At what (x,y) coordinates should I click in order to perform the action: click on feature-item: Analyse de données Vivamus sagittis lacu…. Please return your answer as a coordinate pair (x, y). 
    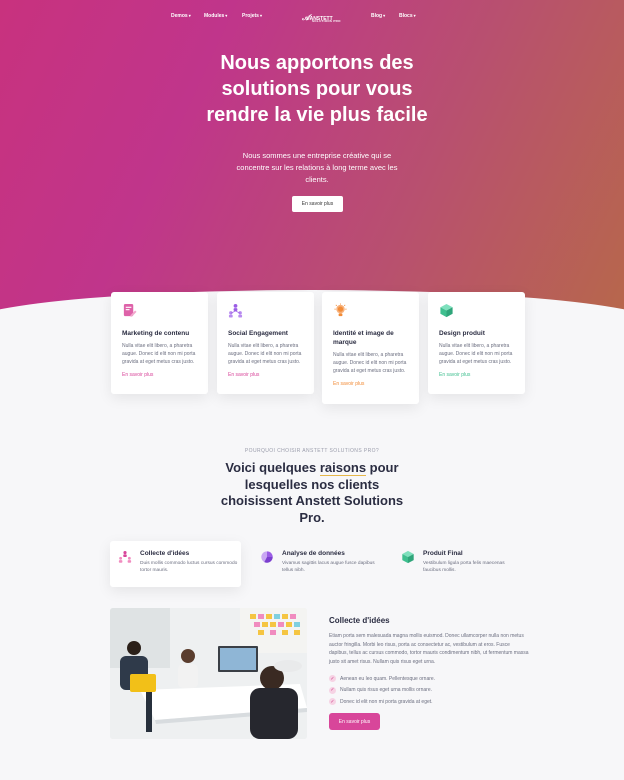
    Looking at the image, I should click on (320, 561).